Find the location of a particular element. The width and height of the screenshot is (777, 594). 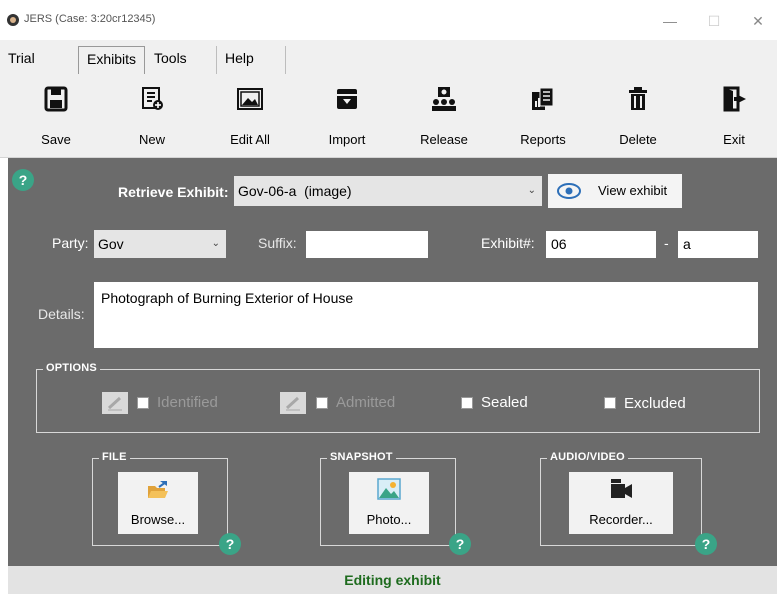

exit-button: Exit is located at coordinates (734, 116).